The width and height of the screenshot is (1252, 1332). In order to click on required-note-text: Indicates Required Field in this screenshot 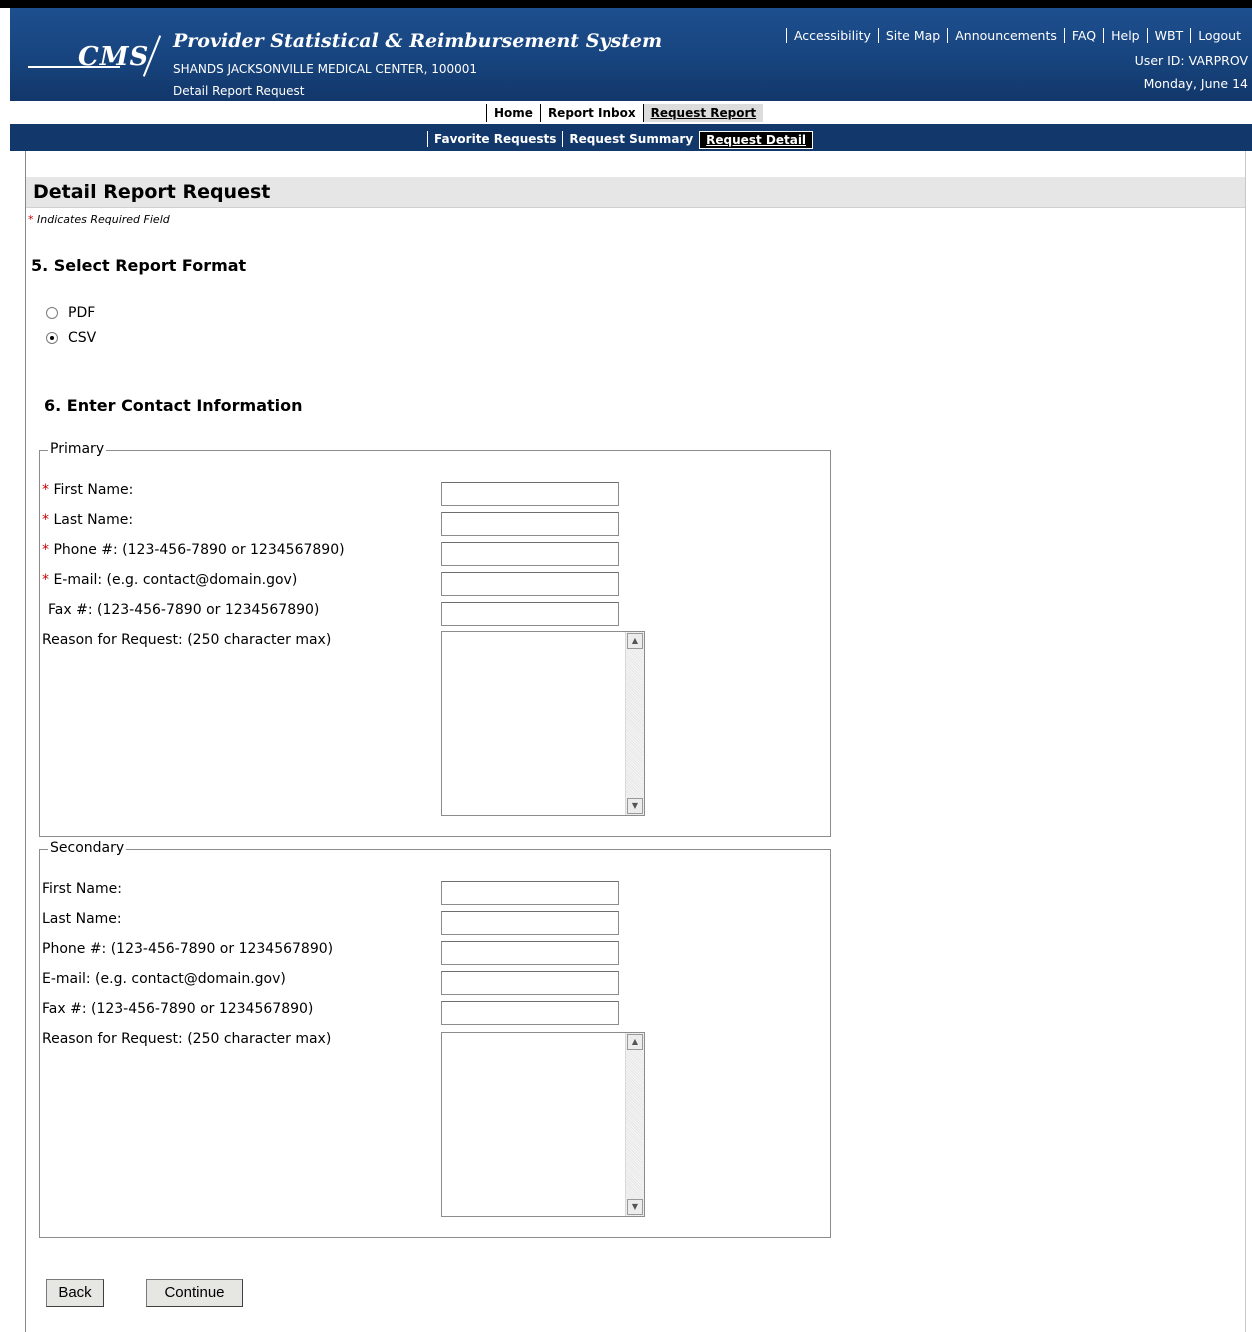, I will do `click(103, 219)`.